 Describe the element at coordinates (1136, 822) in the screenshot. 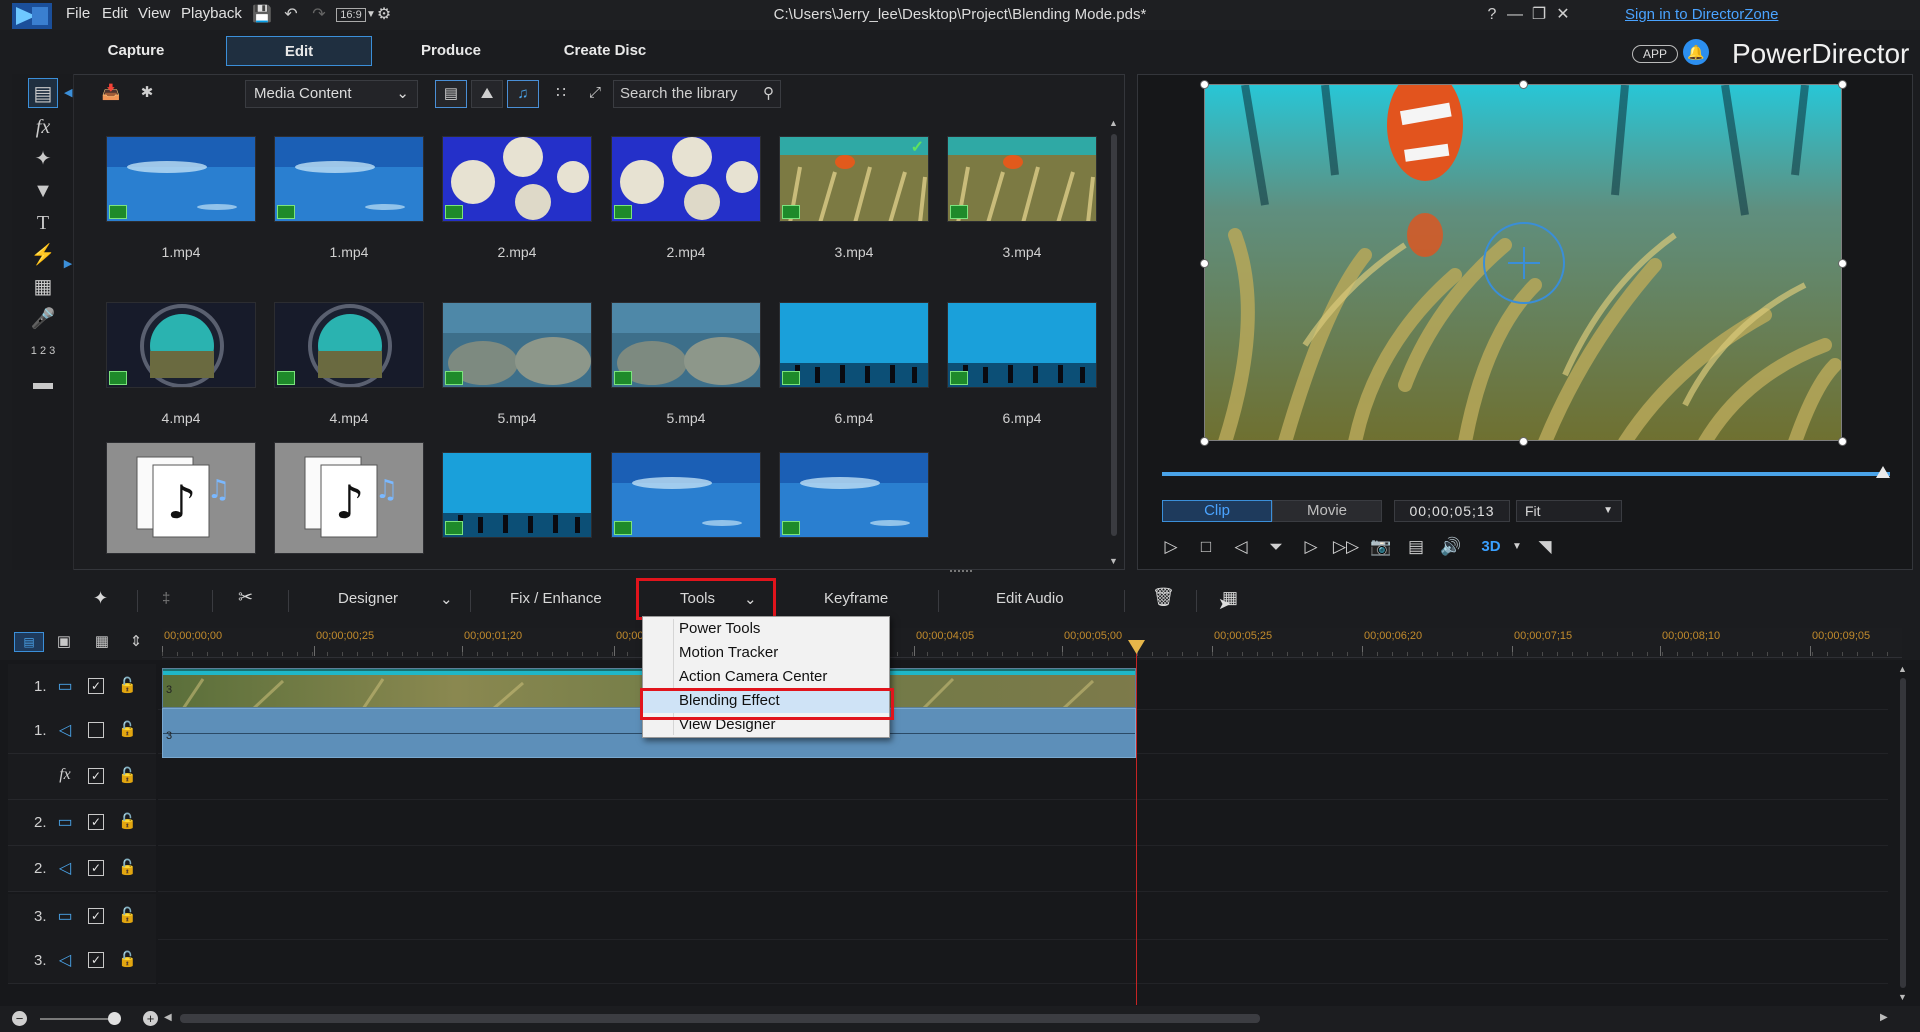

I see `timeline-playhead` at that location.